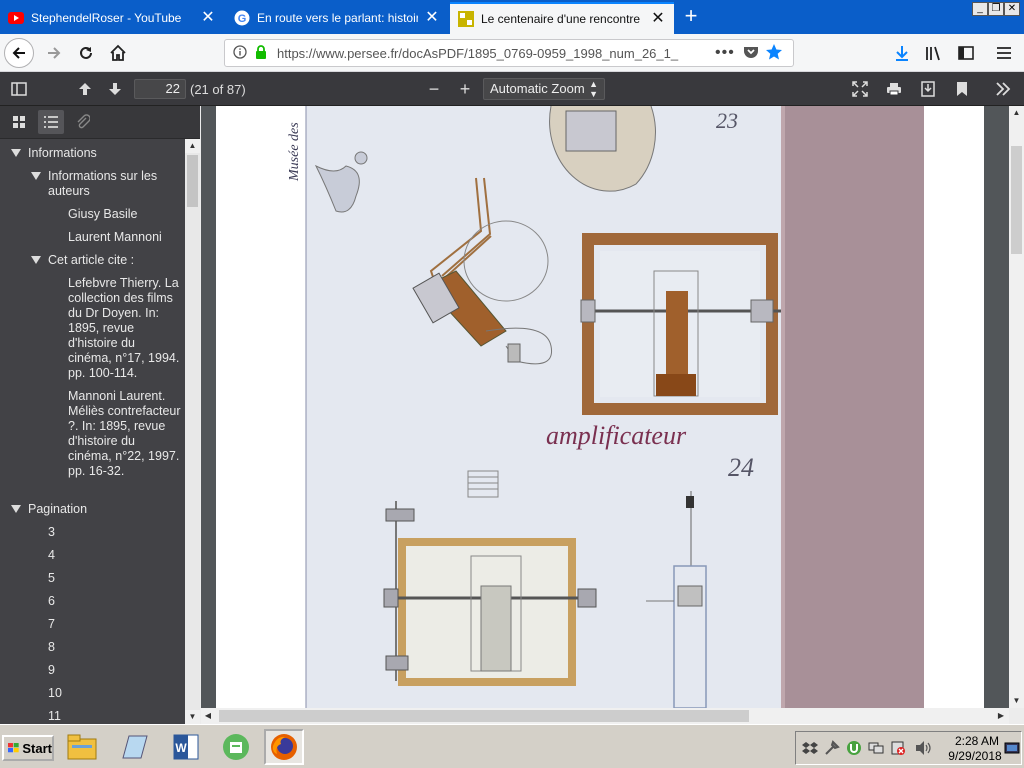 This screenshot has width=1024, height=768. I want to click on youtube-icon, so click(16, 18).